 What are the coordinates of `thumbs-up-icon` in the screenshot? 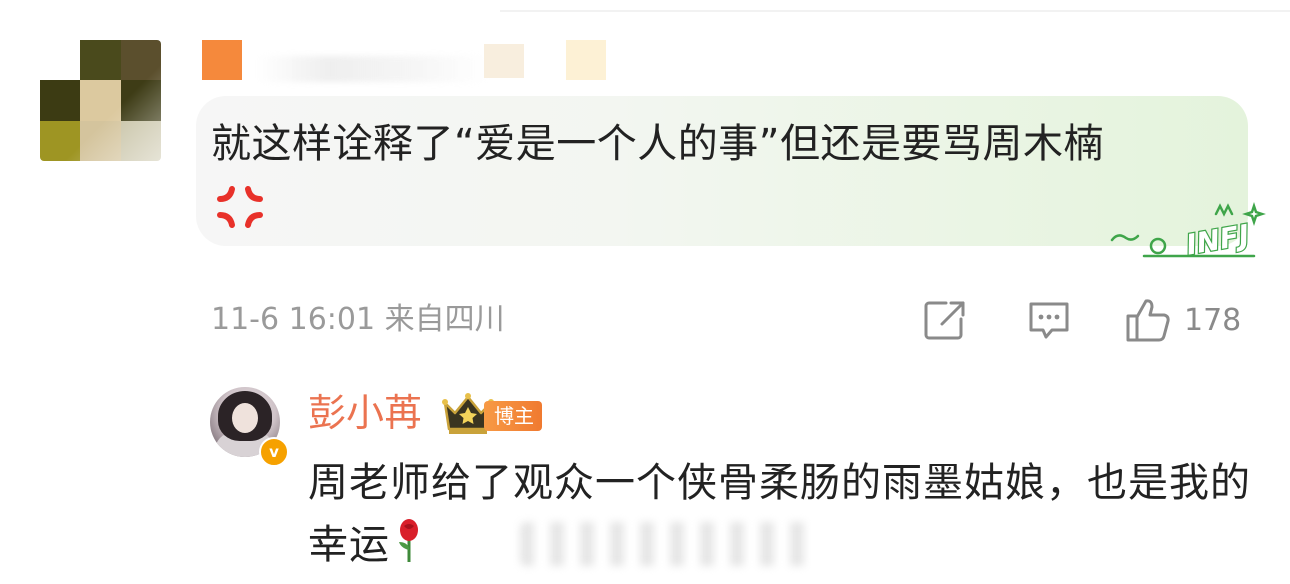 It's located at (1148, 320).